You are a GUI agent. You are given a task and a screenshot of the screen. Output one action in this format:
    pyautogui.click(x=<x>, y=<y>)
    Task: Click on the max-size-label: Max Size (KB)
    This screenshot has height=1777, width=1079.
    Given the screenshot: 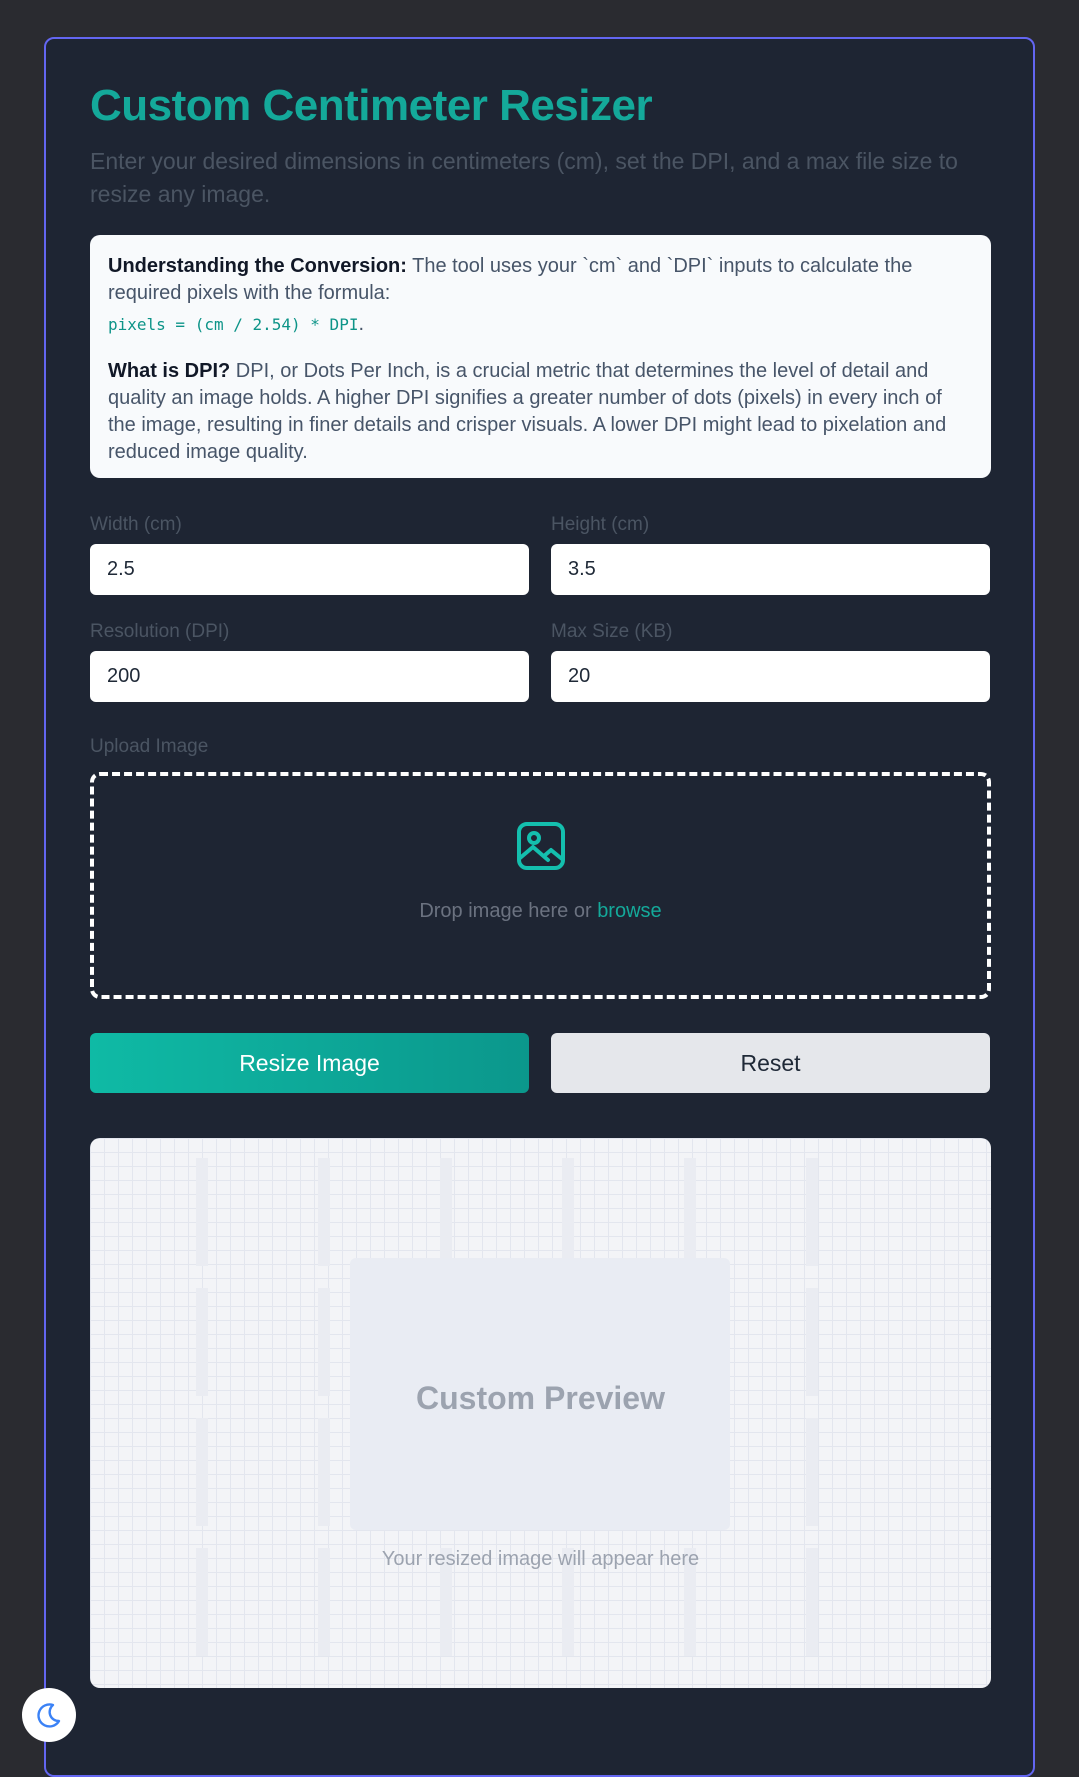 What is the action you would take?
    pyautogui.click(x=612, y=631)
    